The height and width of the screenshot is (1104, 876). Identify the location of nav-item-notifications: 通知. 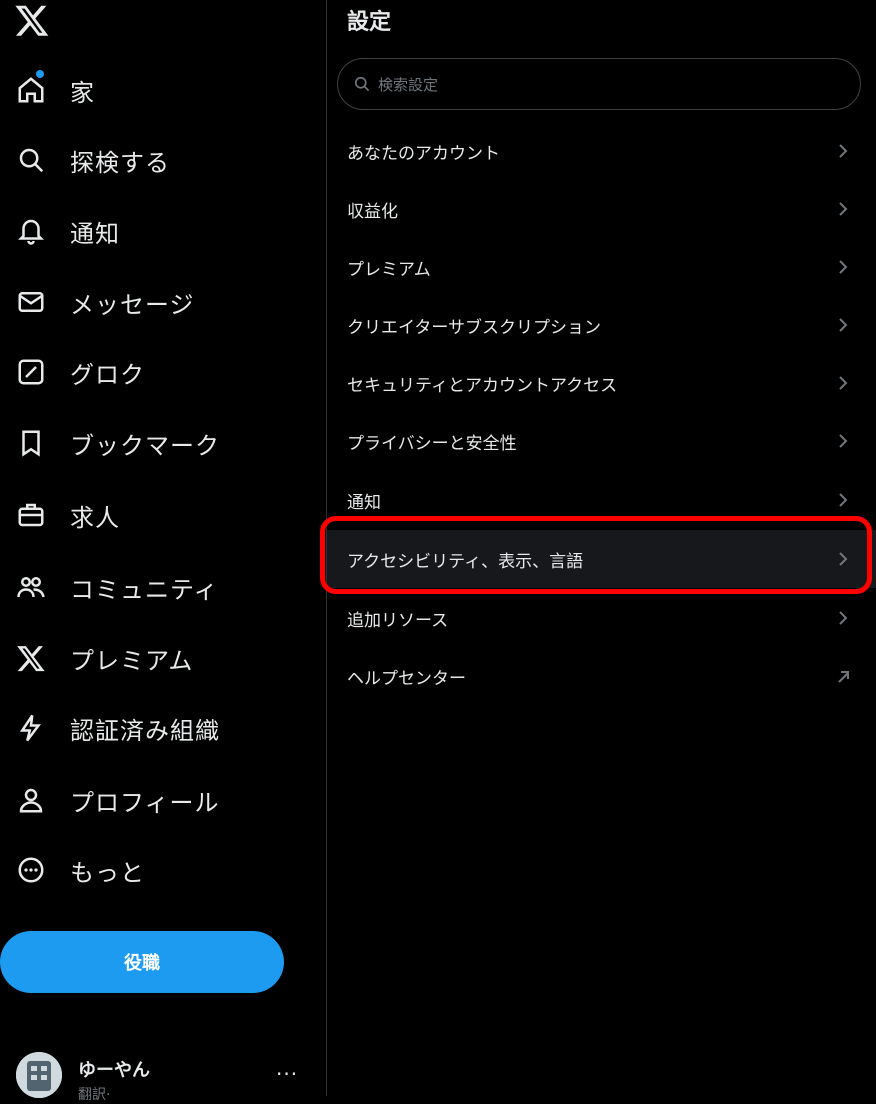
(150, 231).